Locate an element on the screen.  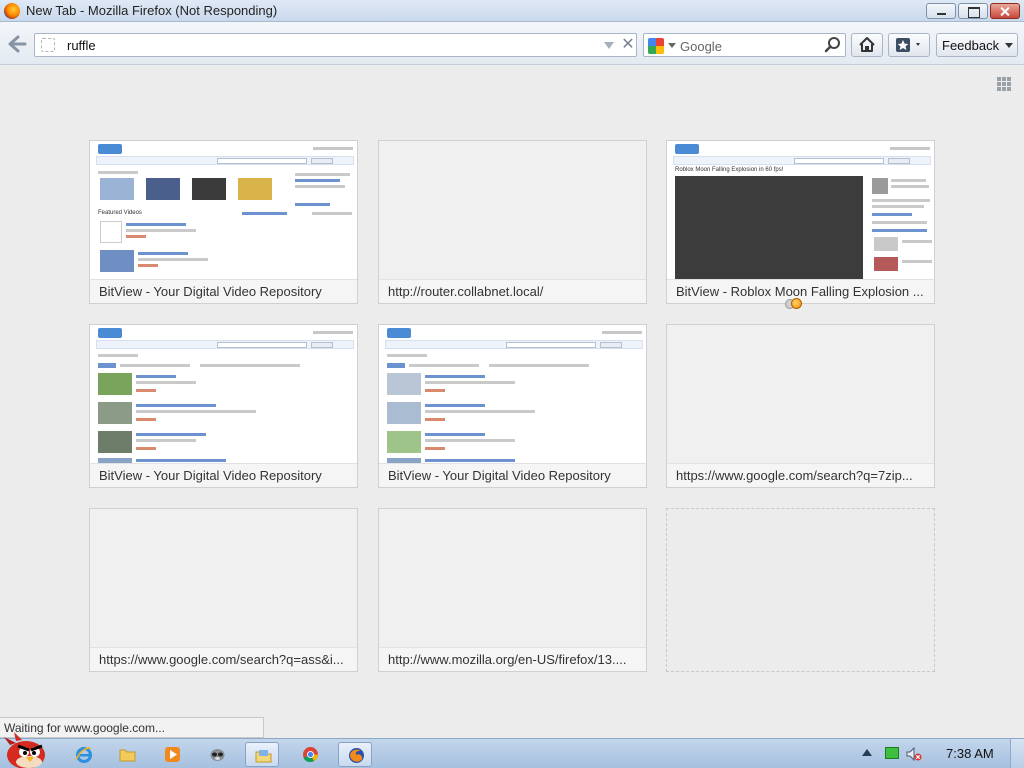
stop-icon: ✕ is located at coordinates (628, 45).